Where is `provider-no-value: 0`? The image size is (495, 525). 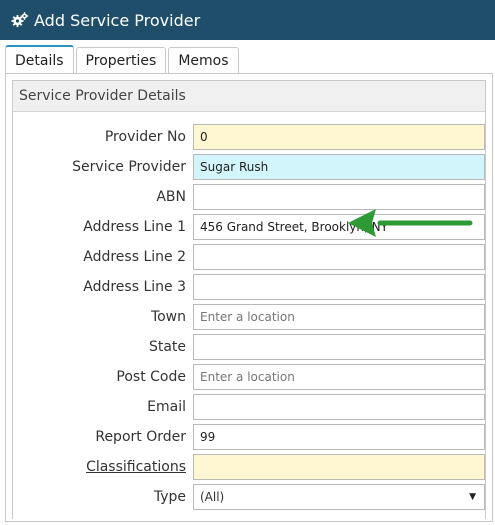 provider-no-value: 0 is located at coordinates (204, 137).